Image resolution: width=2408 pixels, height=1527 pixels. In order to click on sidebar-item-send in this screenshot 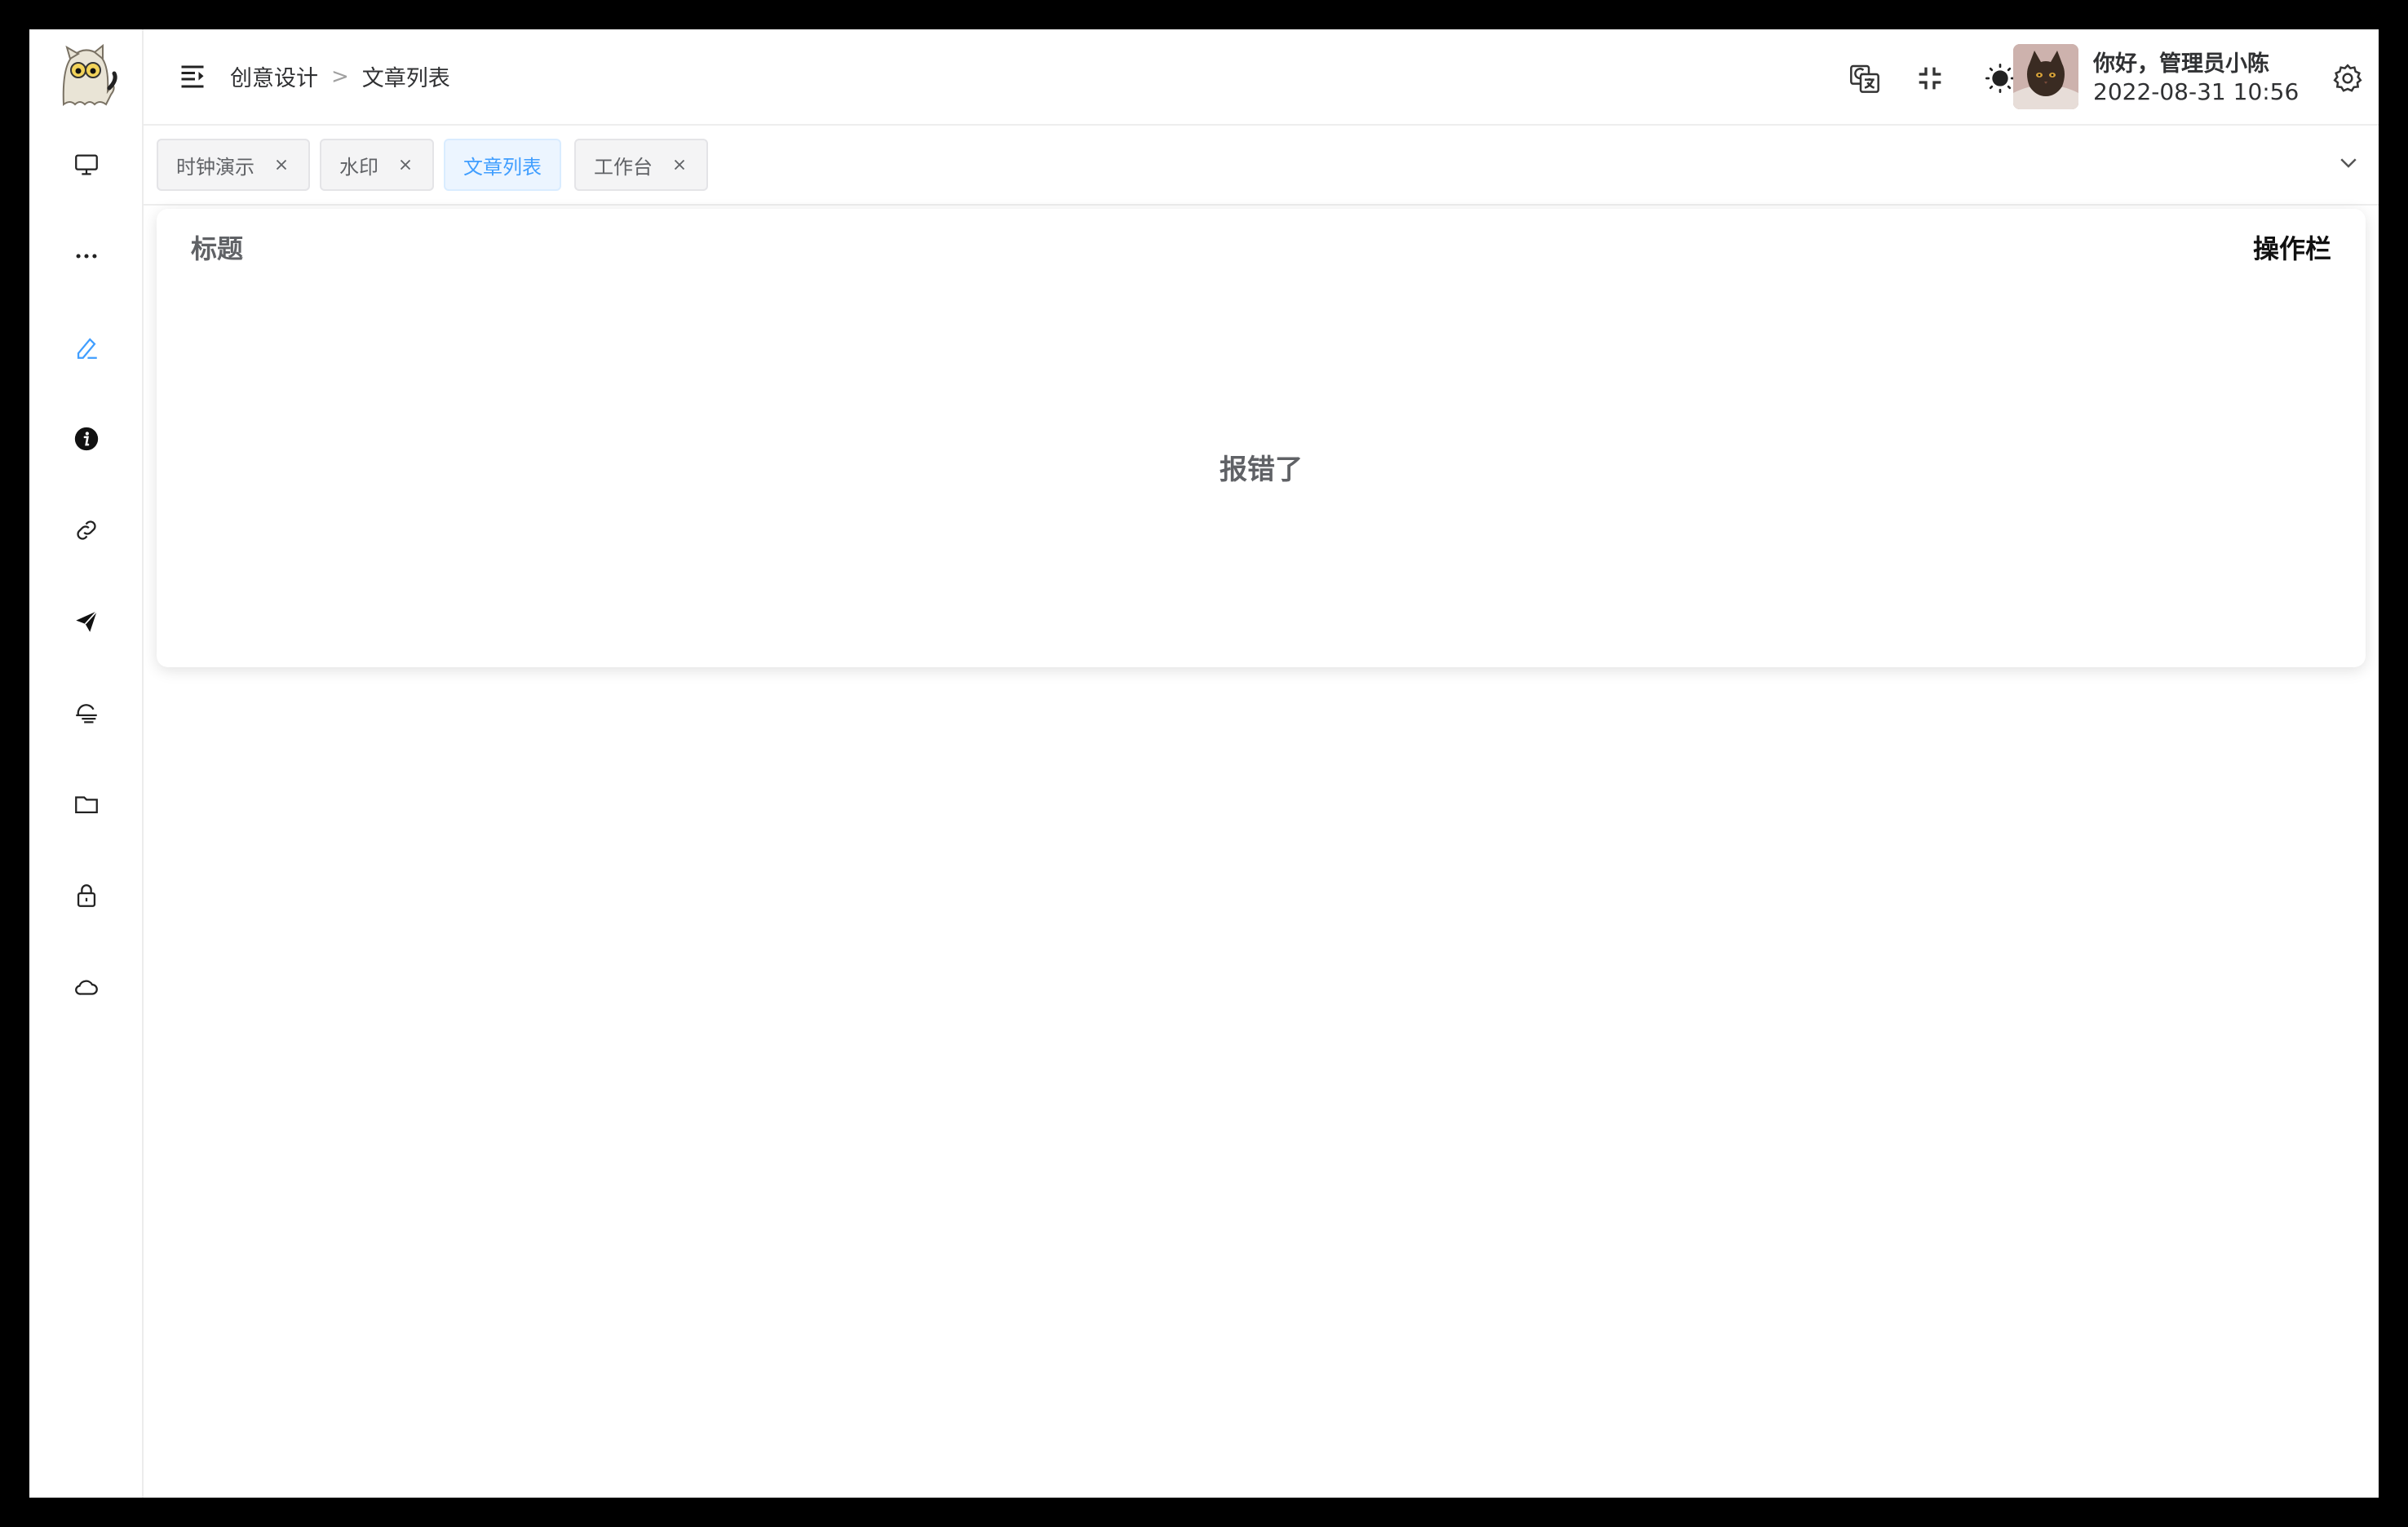, I will do `click(86, 621)`.